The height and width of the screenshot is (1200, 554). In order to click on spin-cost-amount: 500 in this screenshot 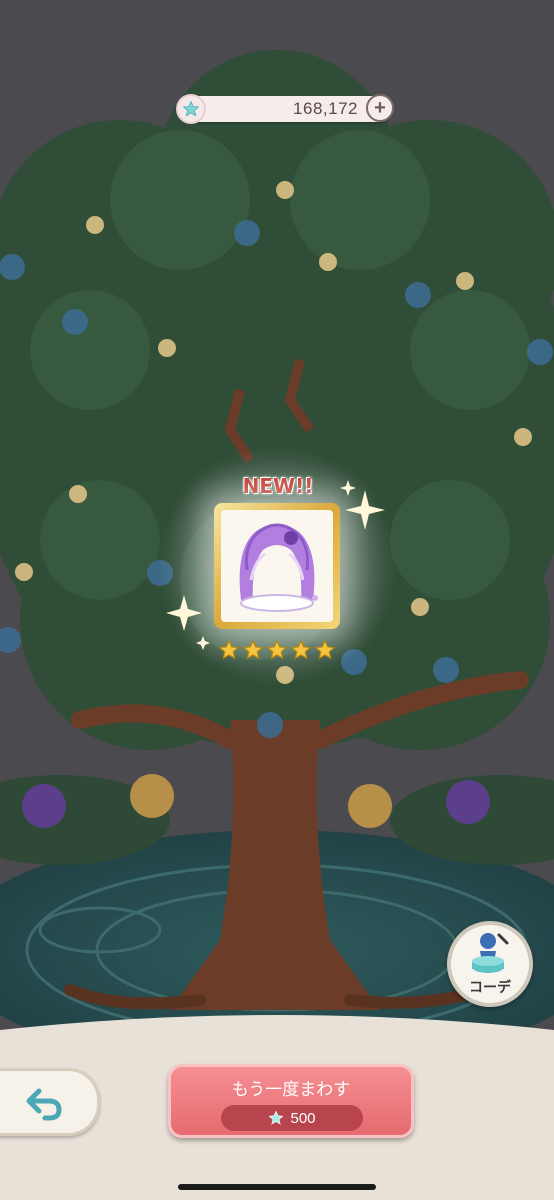, I will do `click(303, 1118)`.